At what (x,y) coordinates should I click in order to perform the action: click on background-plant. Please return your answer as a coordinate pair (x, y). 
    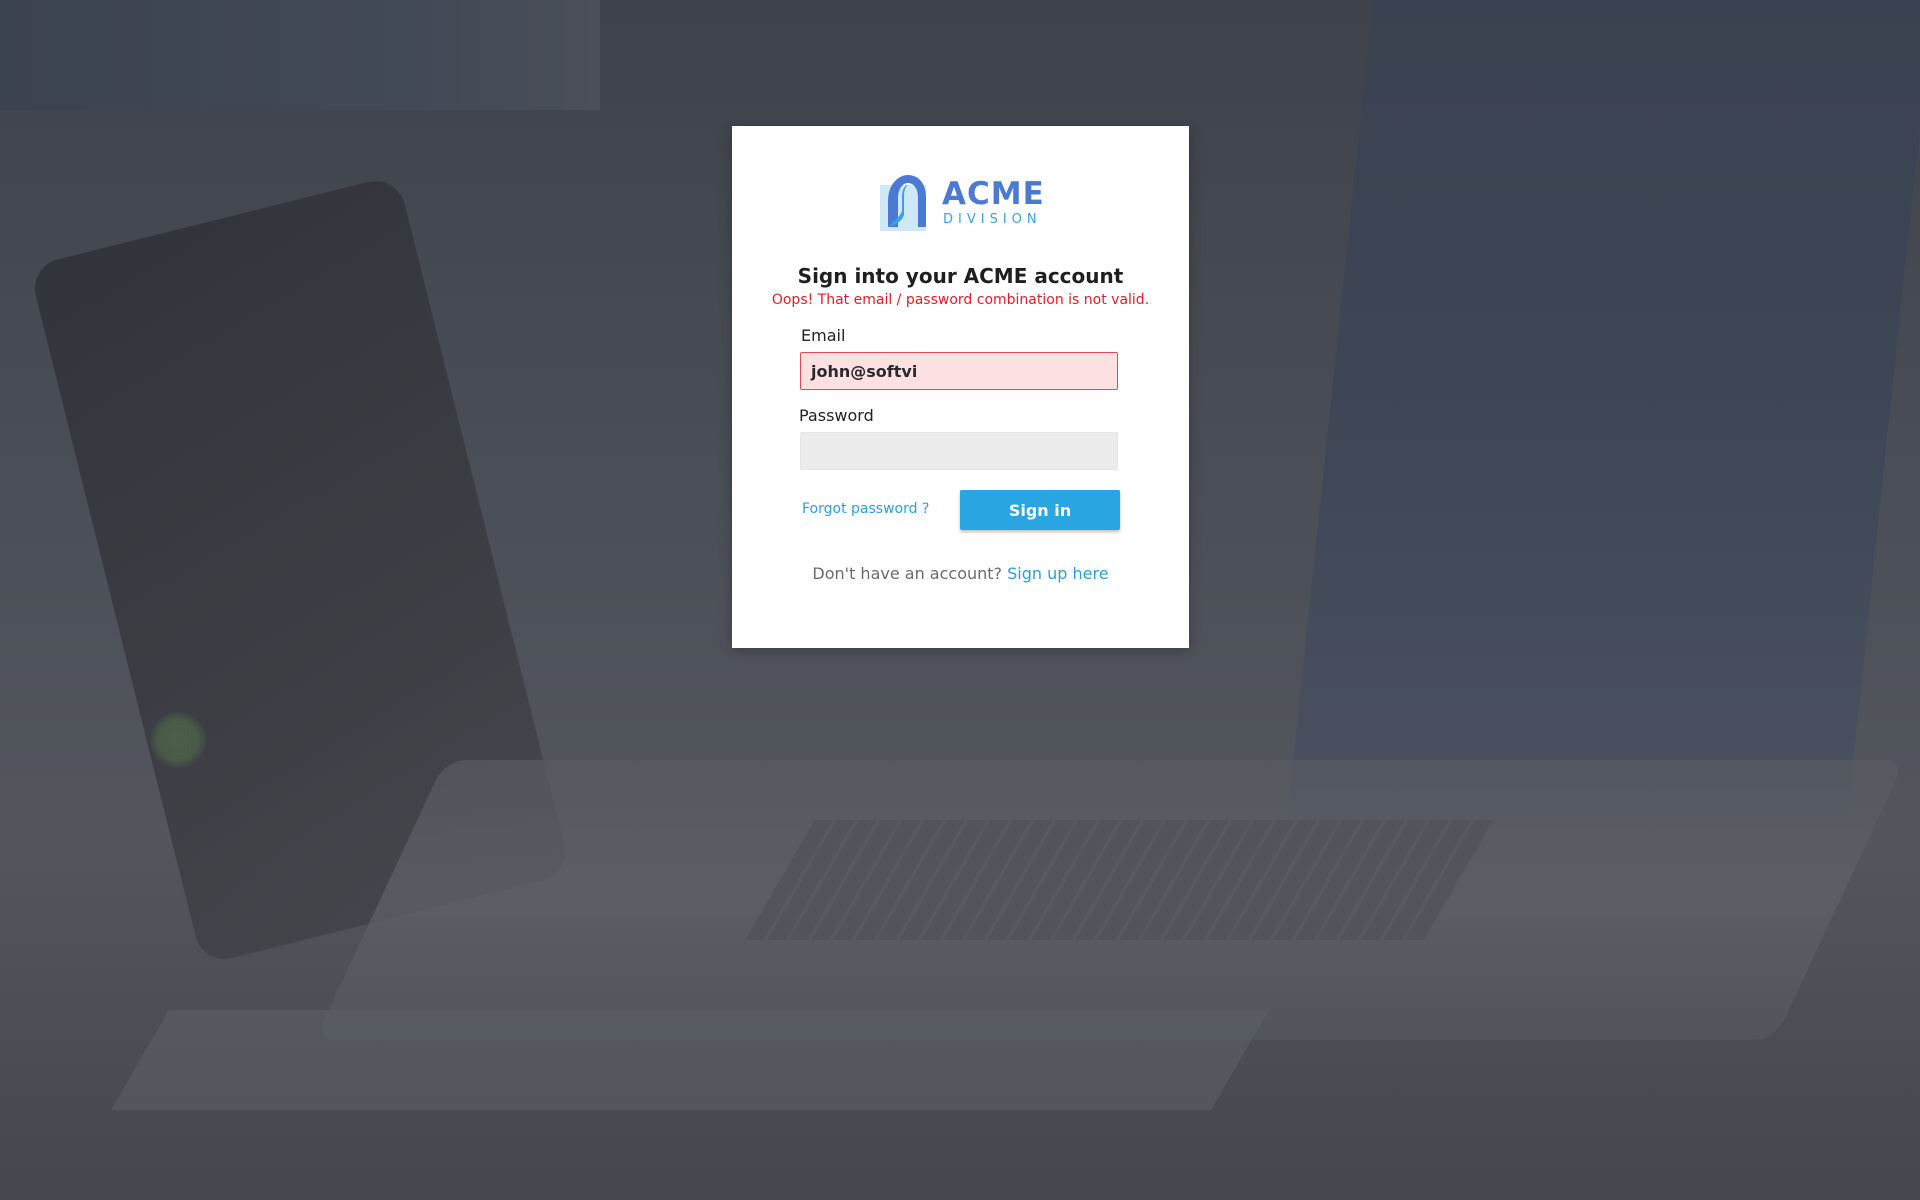
    Looking at the image, I should click on (178, 740).